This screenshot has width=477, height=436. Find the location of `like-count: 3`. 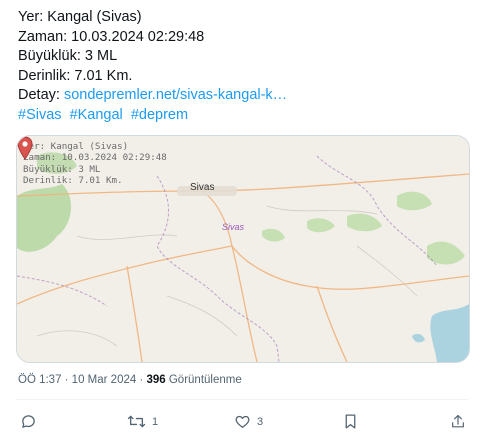

like-count: 3 is located at coordinates (260, 421).